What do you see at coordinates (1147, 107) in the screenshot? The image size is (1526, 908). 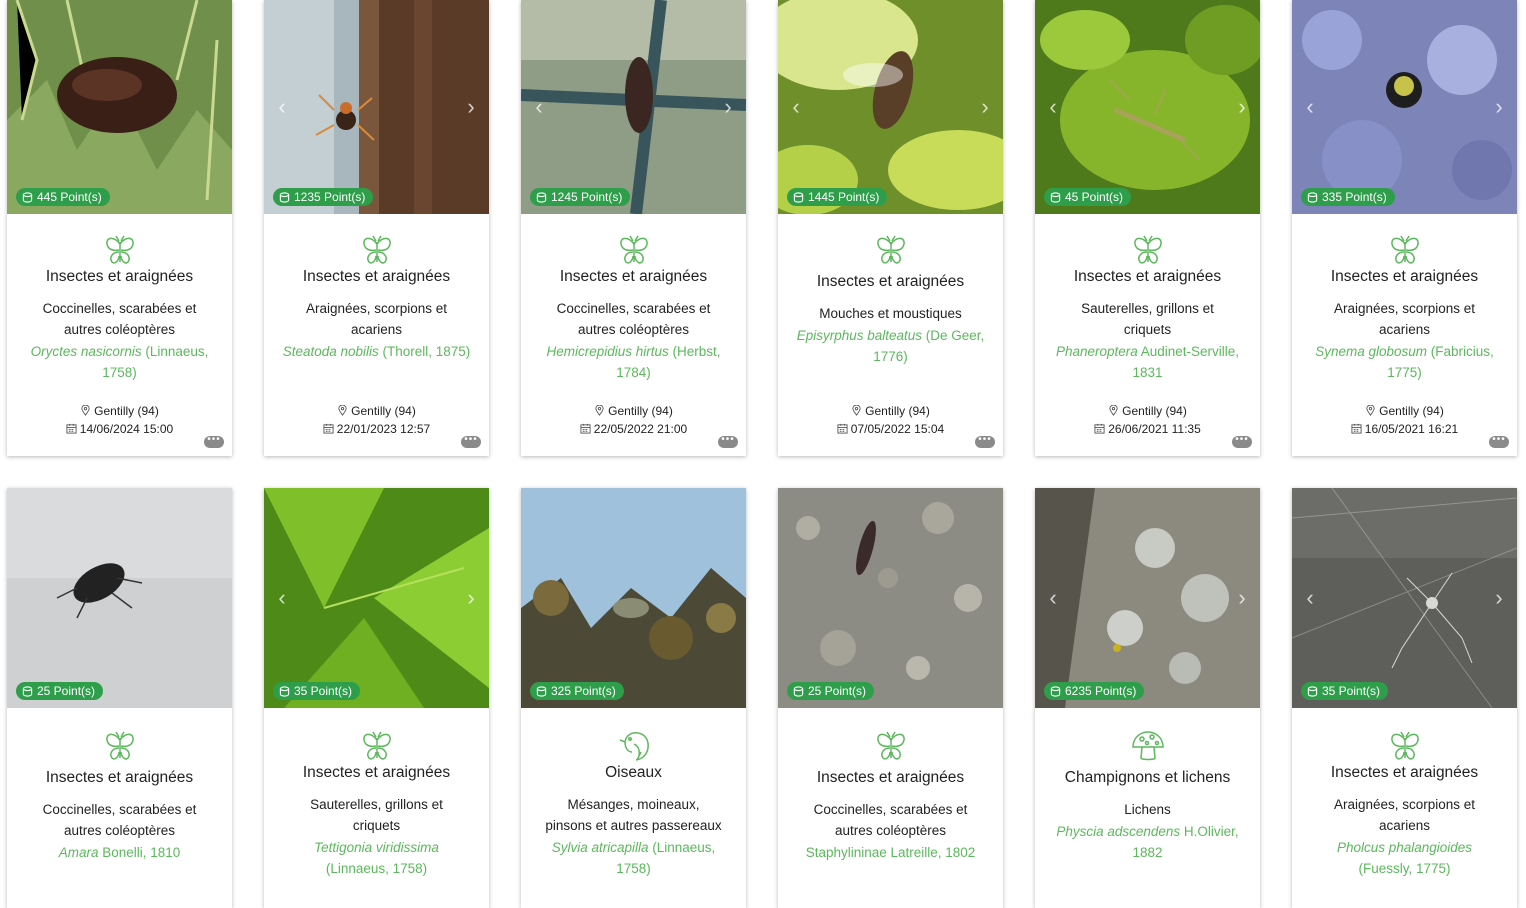 I see `observation-photo: ‹ › 45 Point(s)` at bounding box center [1147, 107].